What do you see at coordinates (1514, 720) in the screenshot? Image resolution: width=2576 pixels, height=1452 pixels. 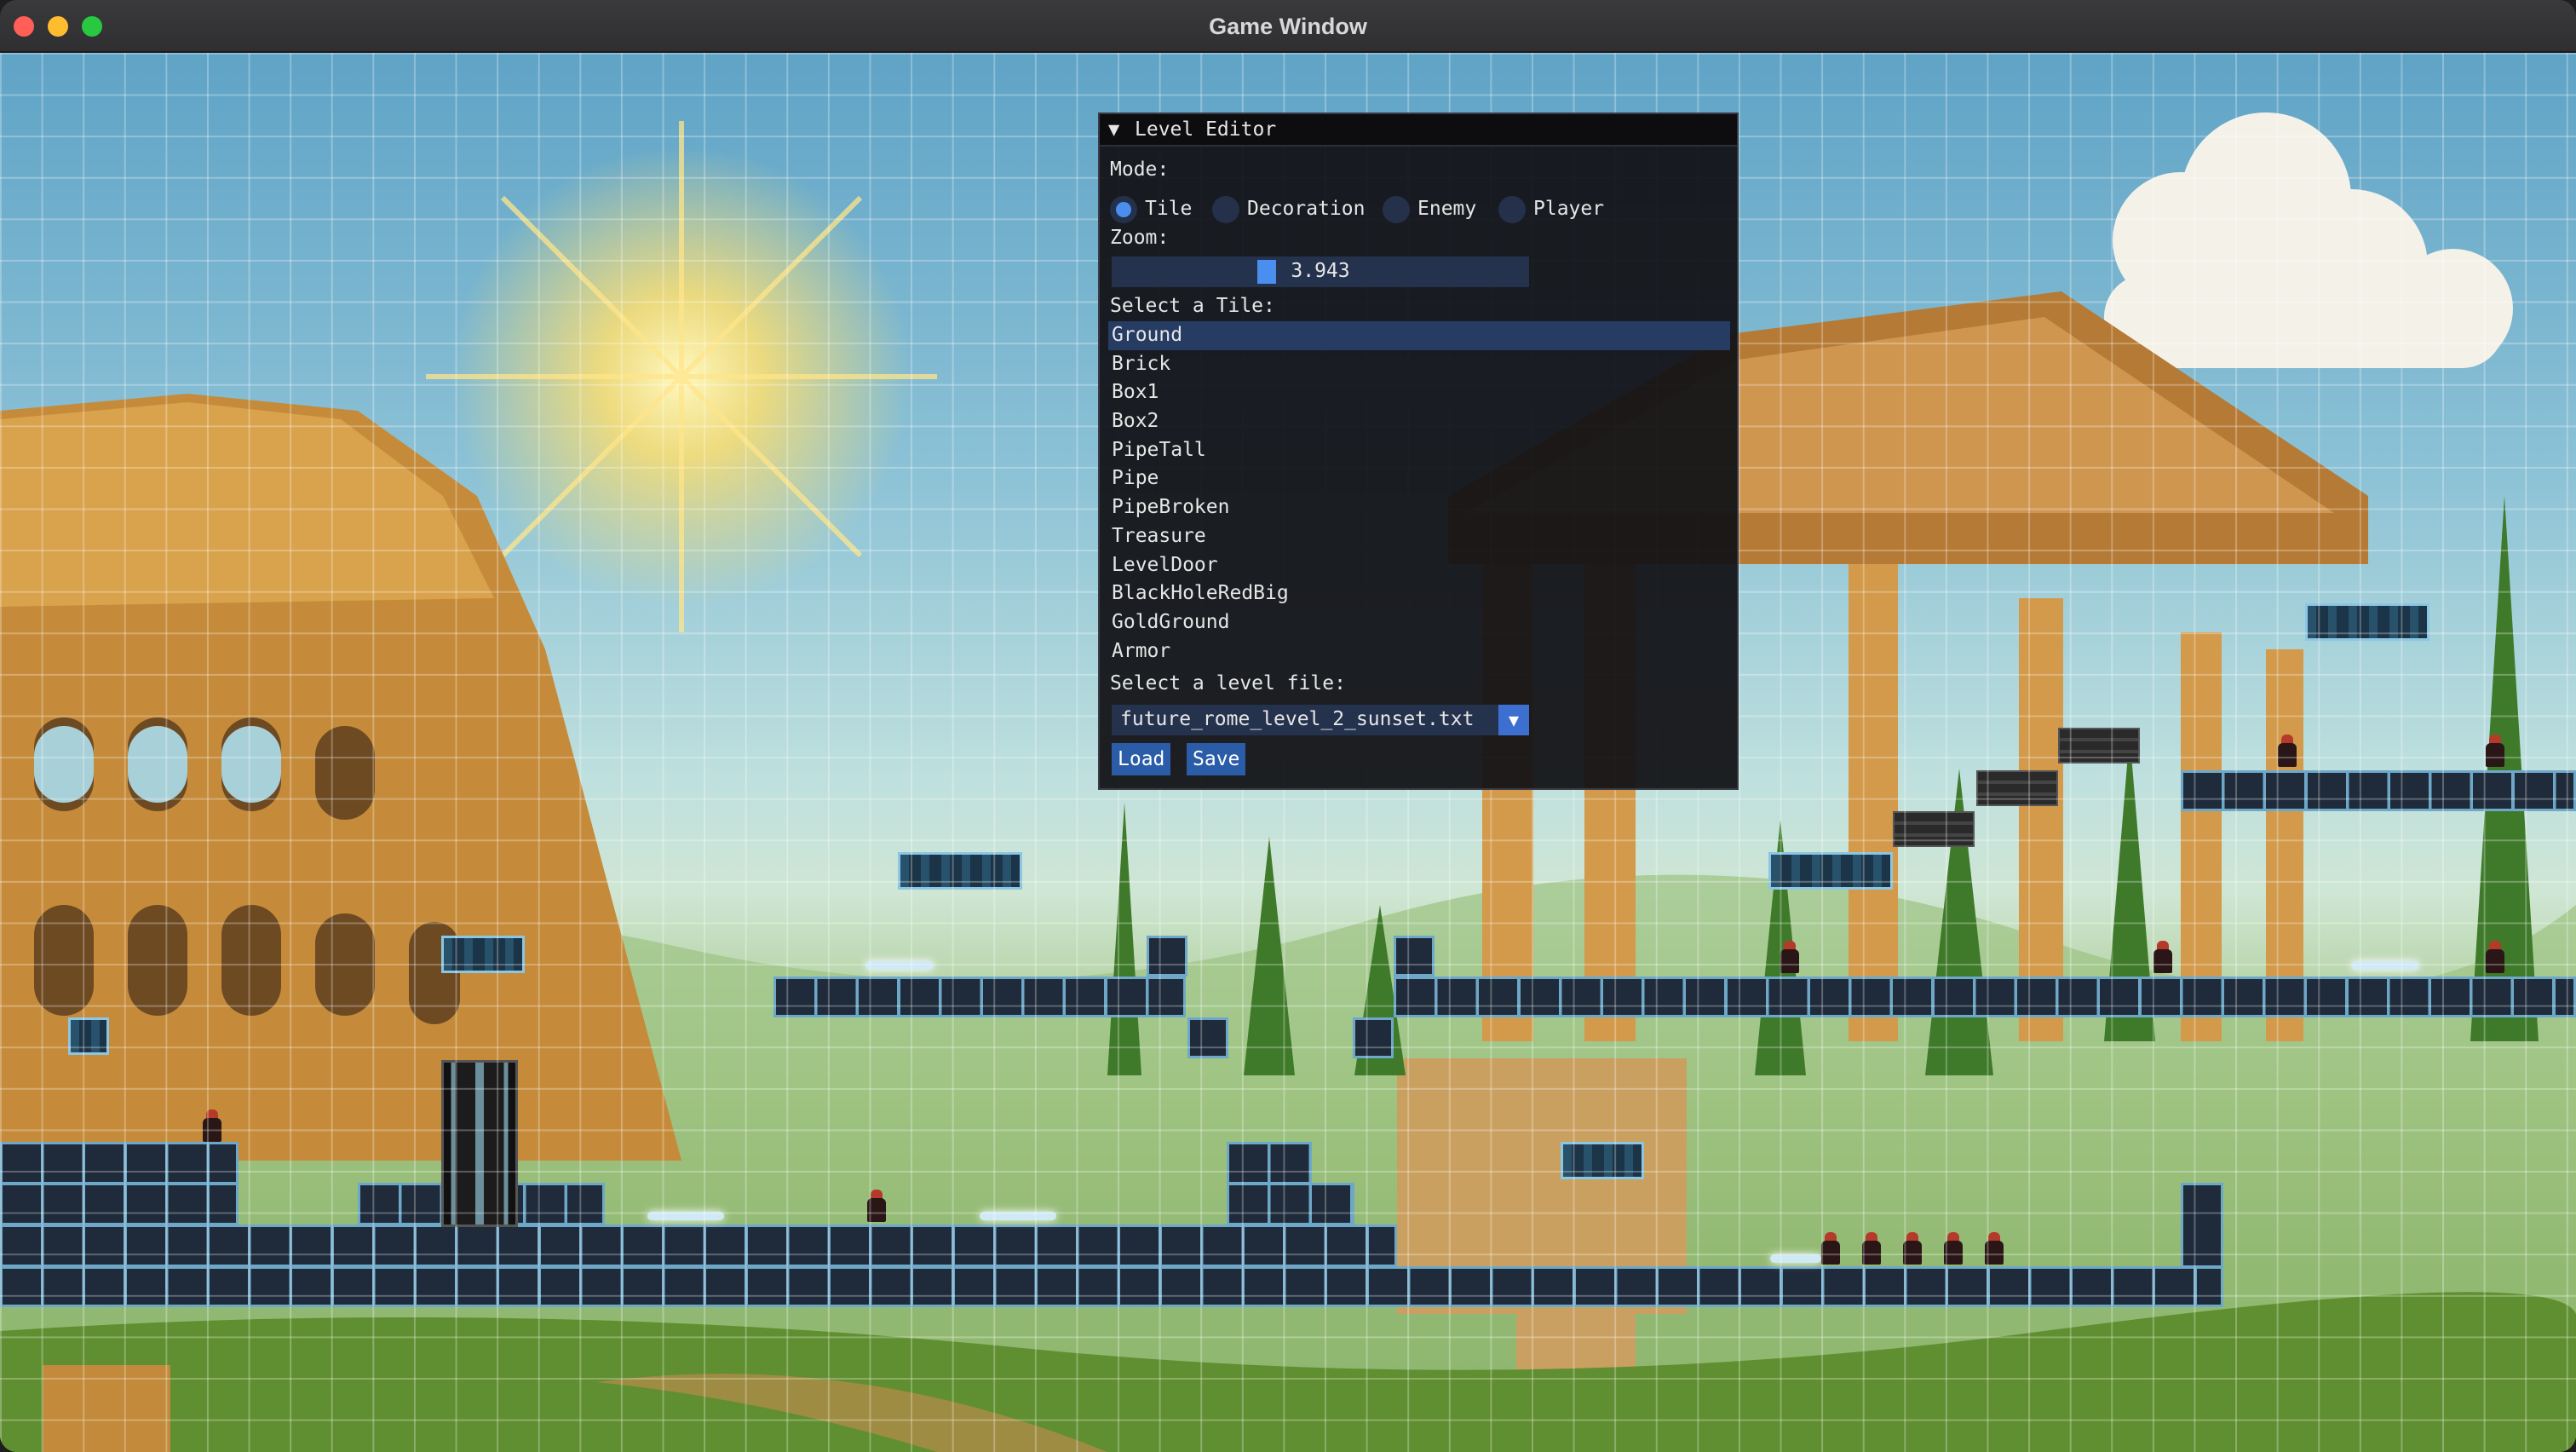 I see `dropdown-arrow-icon: ▼` at bounding box center [1514, 720].